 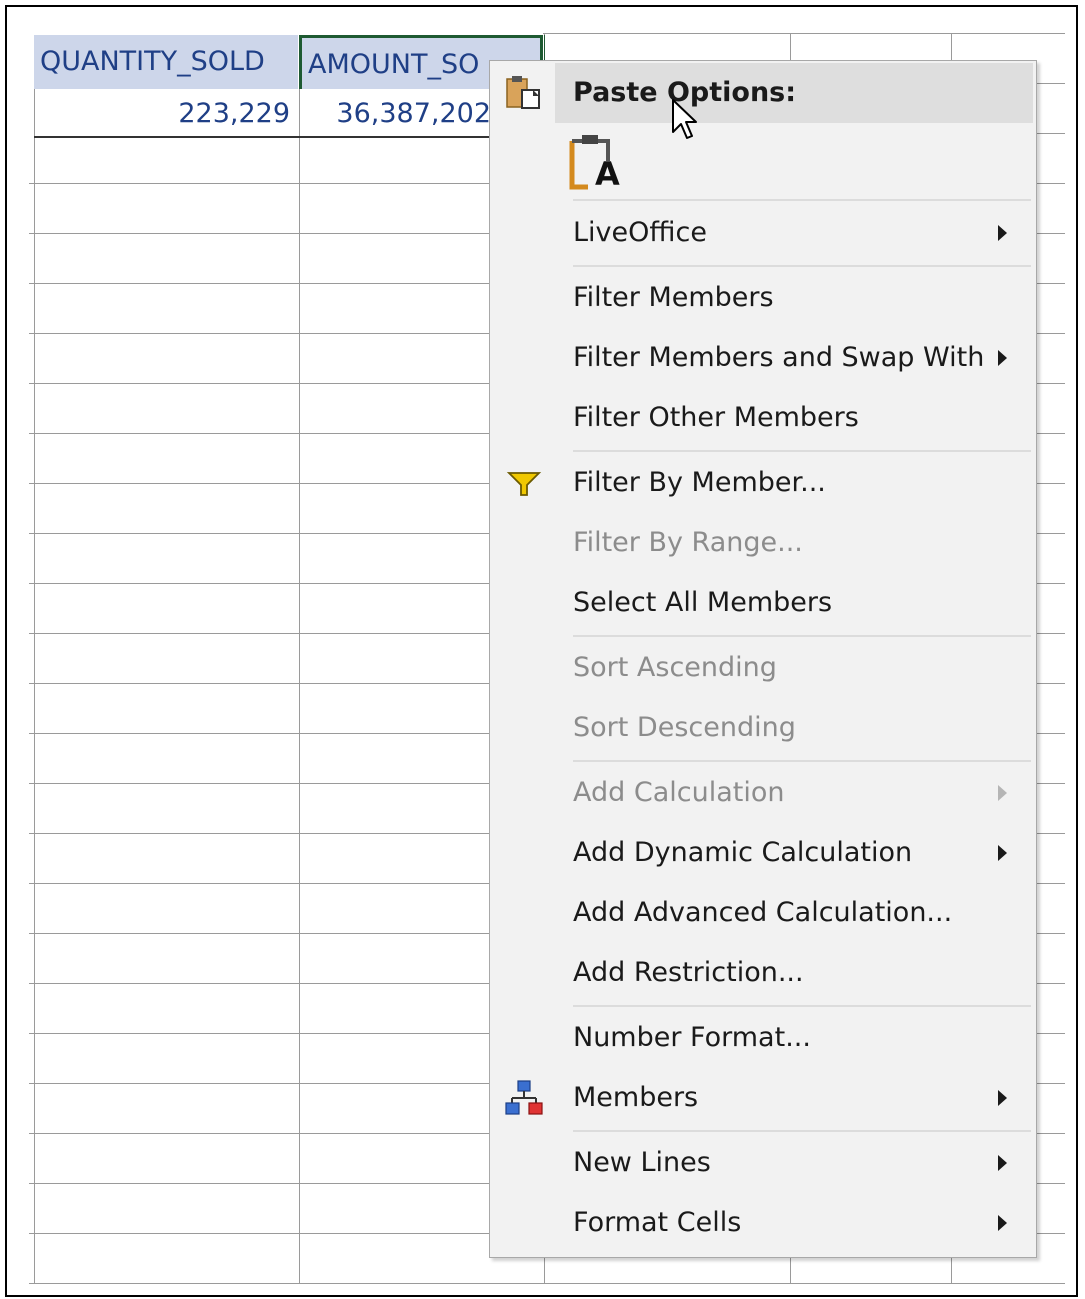 I want to click on menu-item-select-all-members: Select All Members, so click(x=763, y=603).